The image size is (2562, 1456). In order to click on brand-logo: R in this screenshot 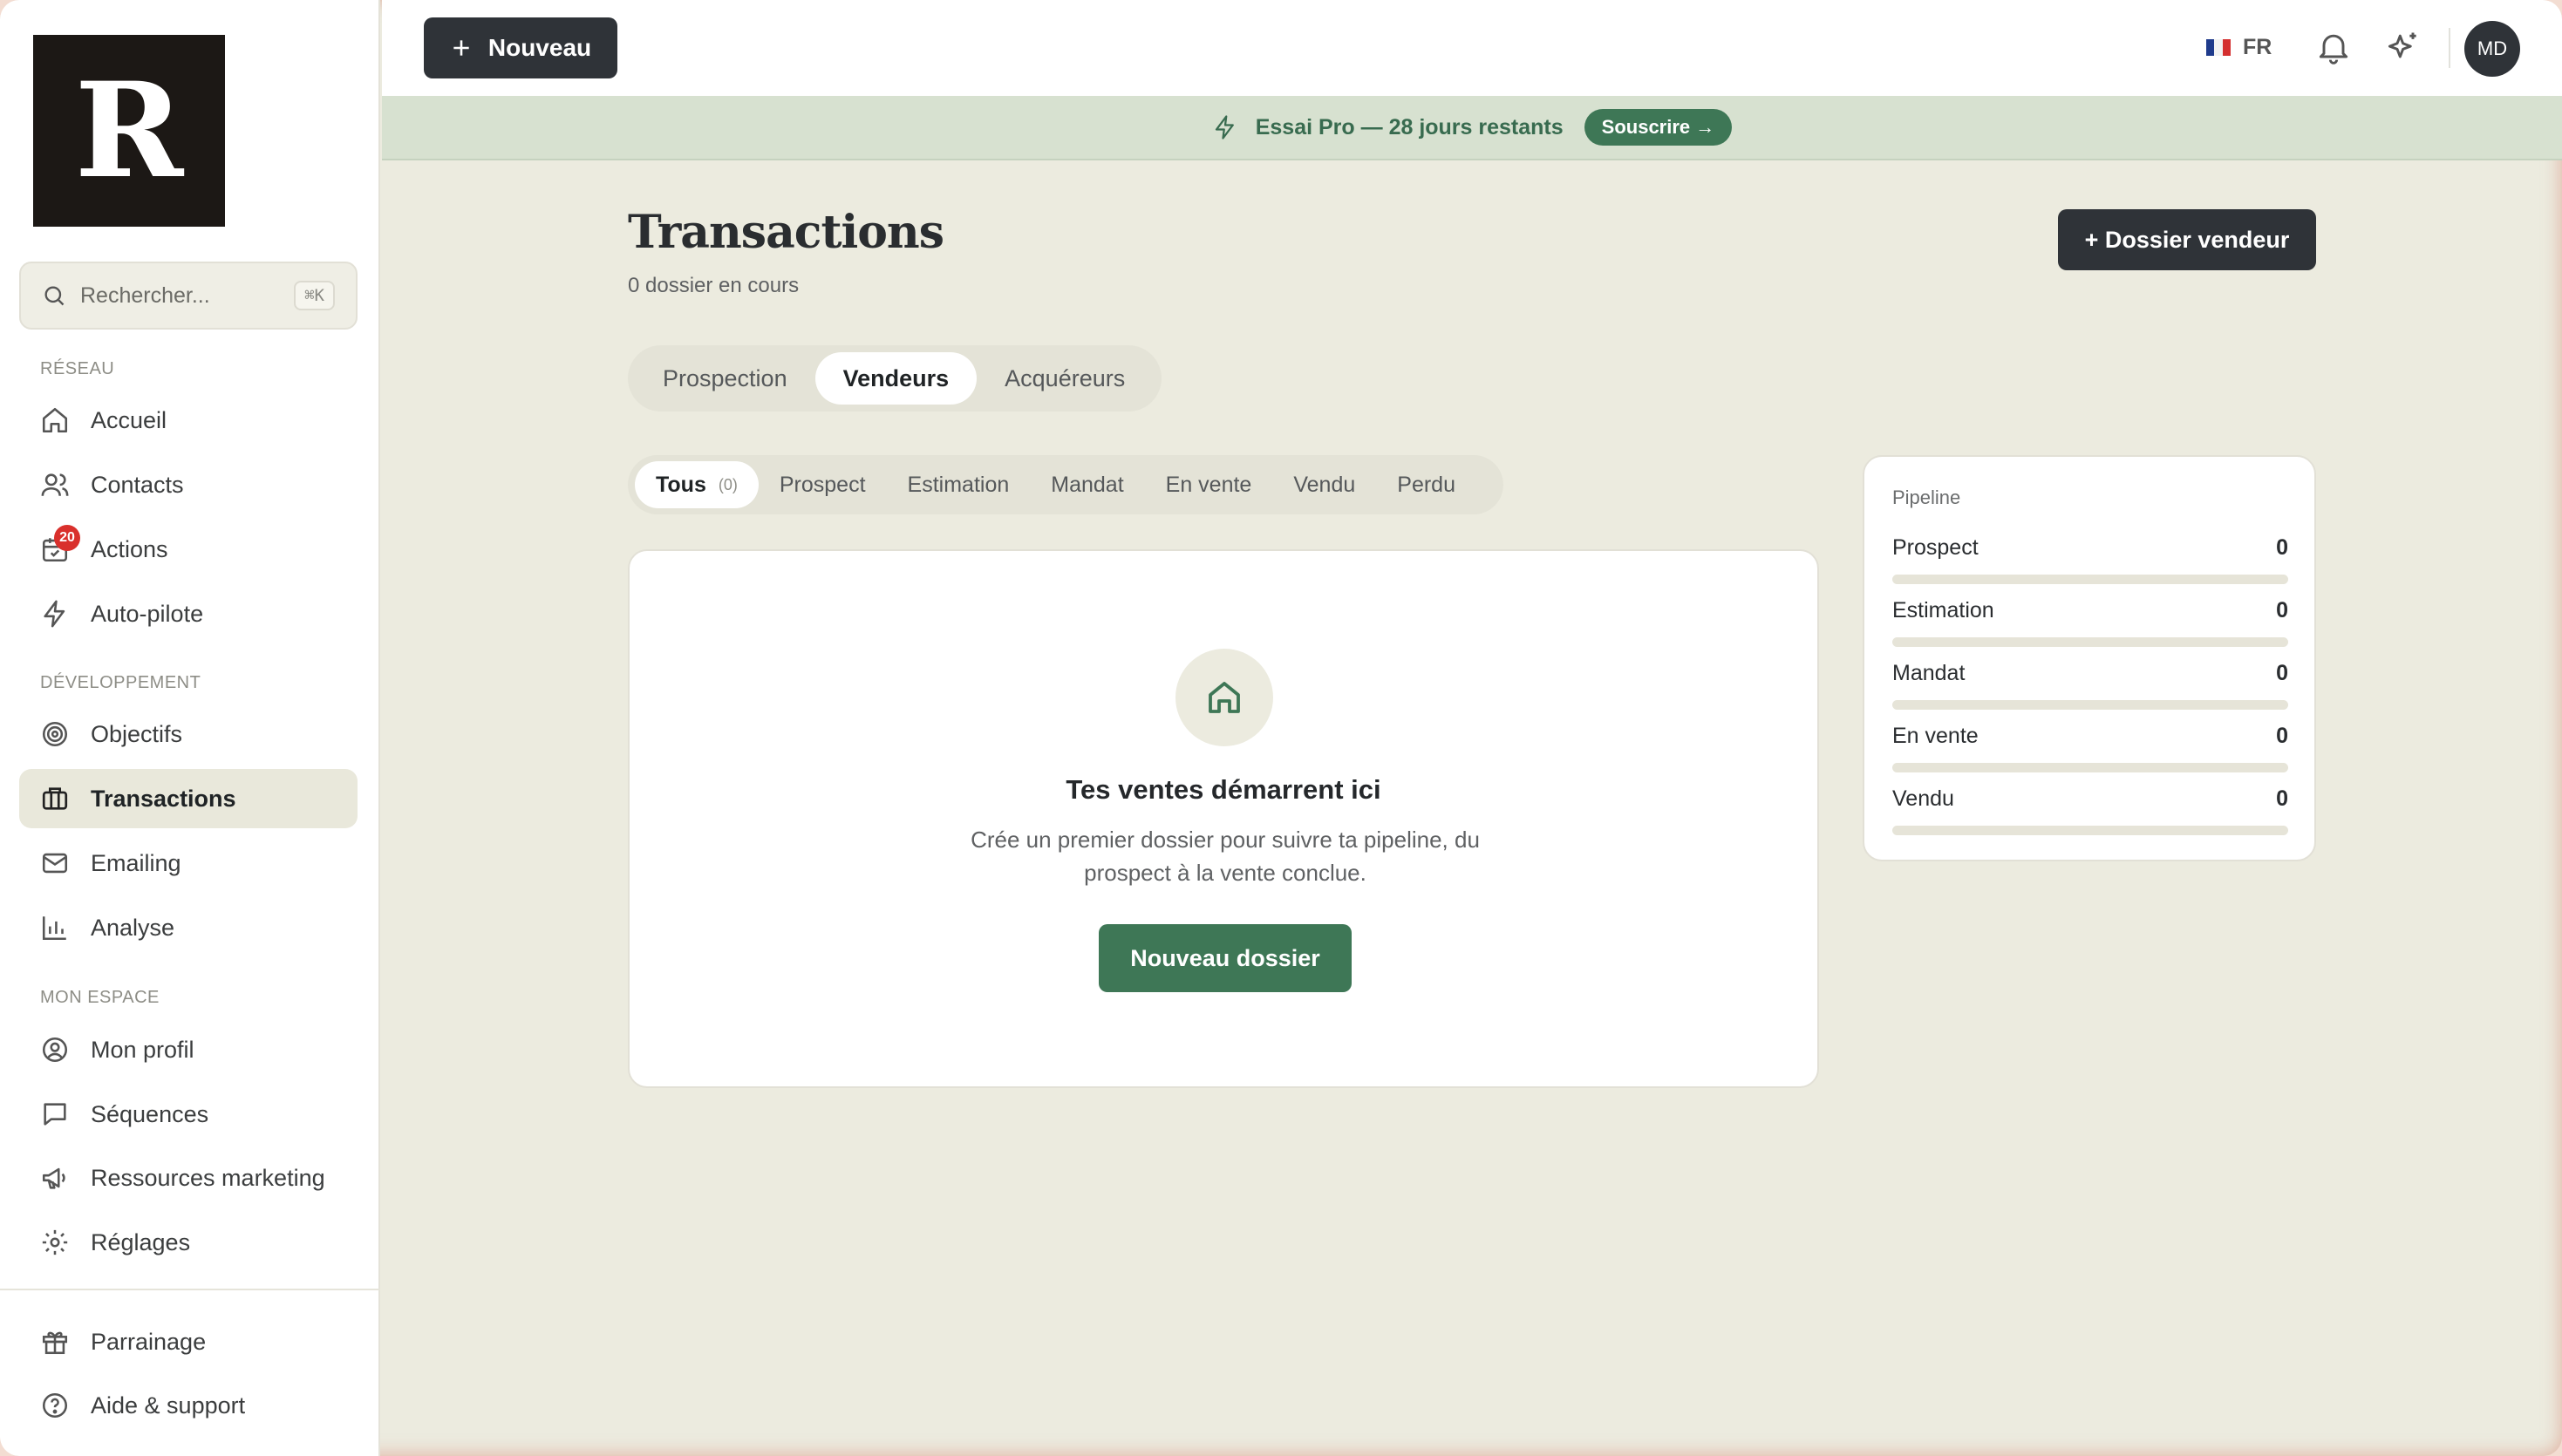, I will do `click(129, 131)`.